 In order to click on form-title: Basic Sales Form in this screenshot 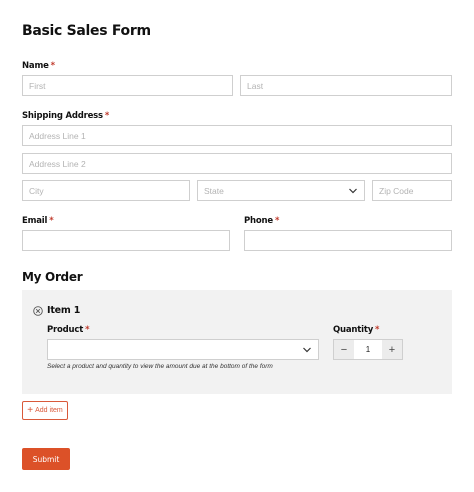, I will do `click(86, 31)`.